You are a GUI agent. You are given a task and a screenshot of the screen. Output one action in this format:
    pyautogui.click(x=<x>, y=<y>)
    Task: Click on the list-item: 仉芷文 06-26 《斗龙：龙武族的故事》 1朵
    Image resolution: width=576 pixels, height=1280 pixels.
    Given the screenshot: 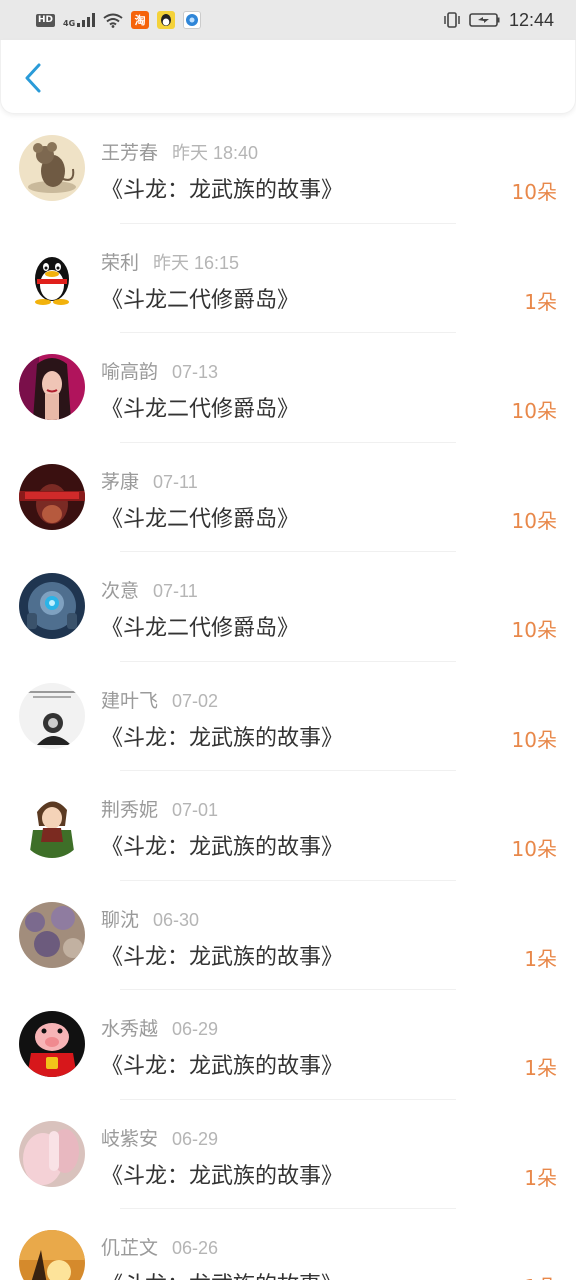 What is the action you would take?
    pyautogui.click(x=288, y=1244)
    